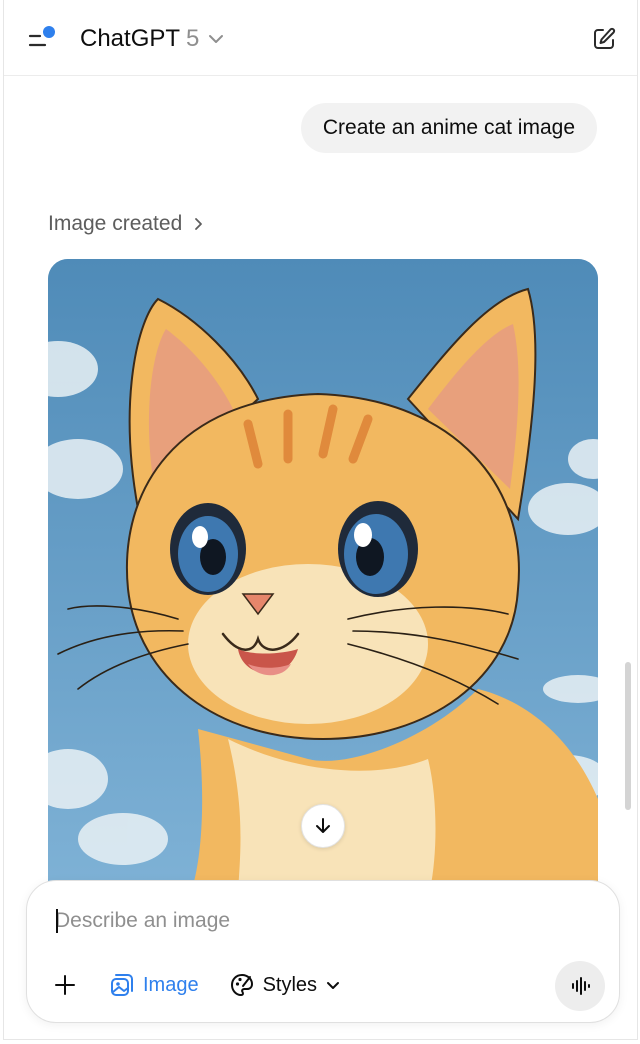 The height and width of the screenshot is (1044, 640). I want to click on compose-icon, so click(605, 38).